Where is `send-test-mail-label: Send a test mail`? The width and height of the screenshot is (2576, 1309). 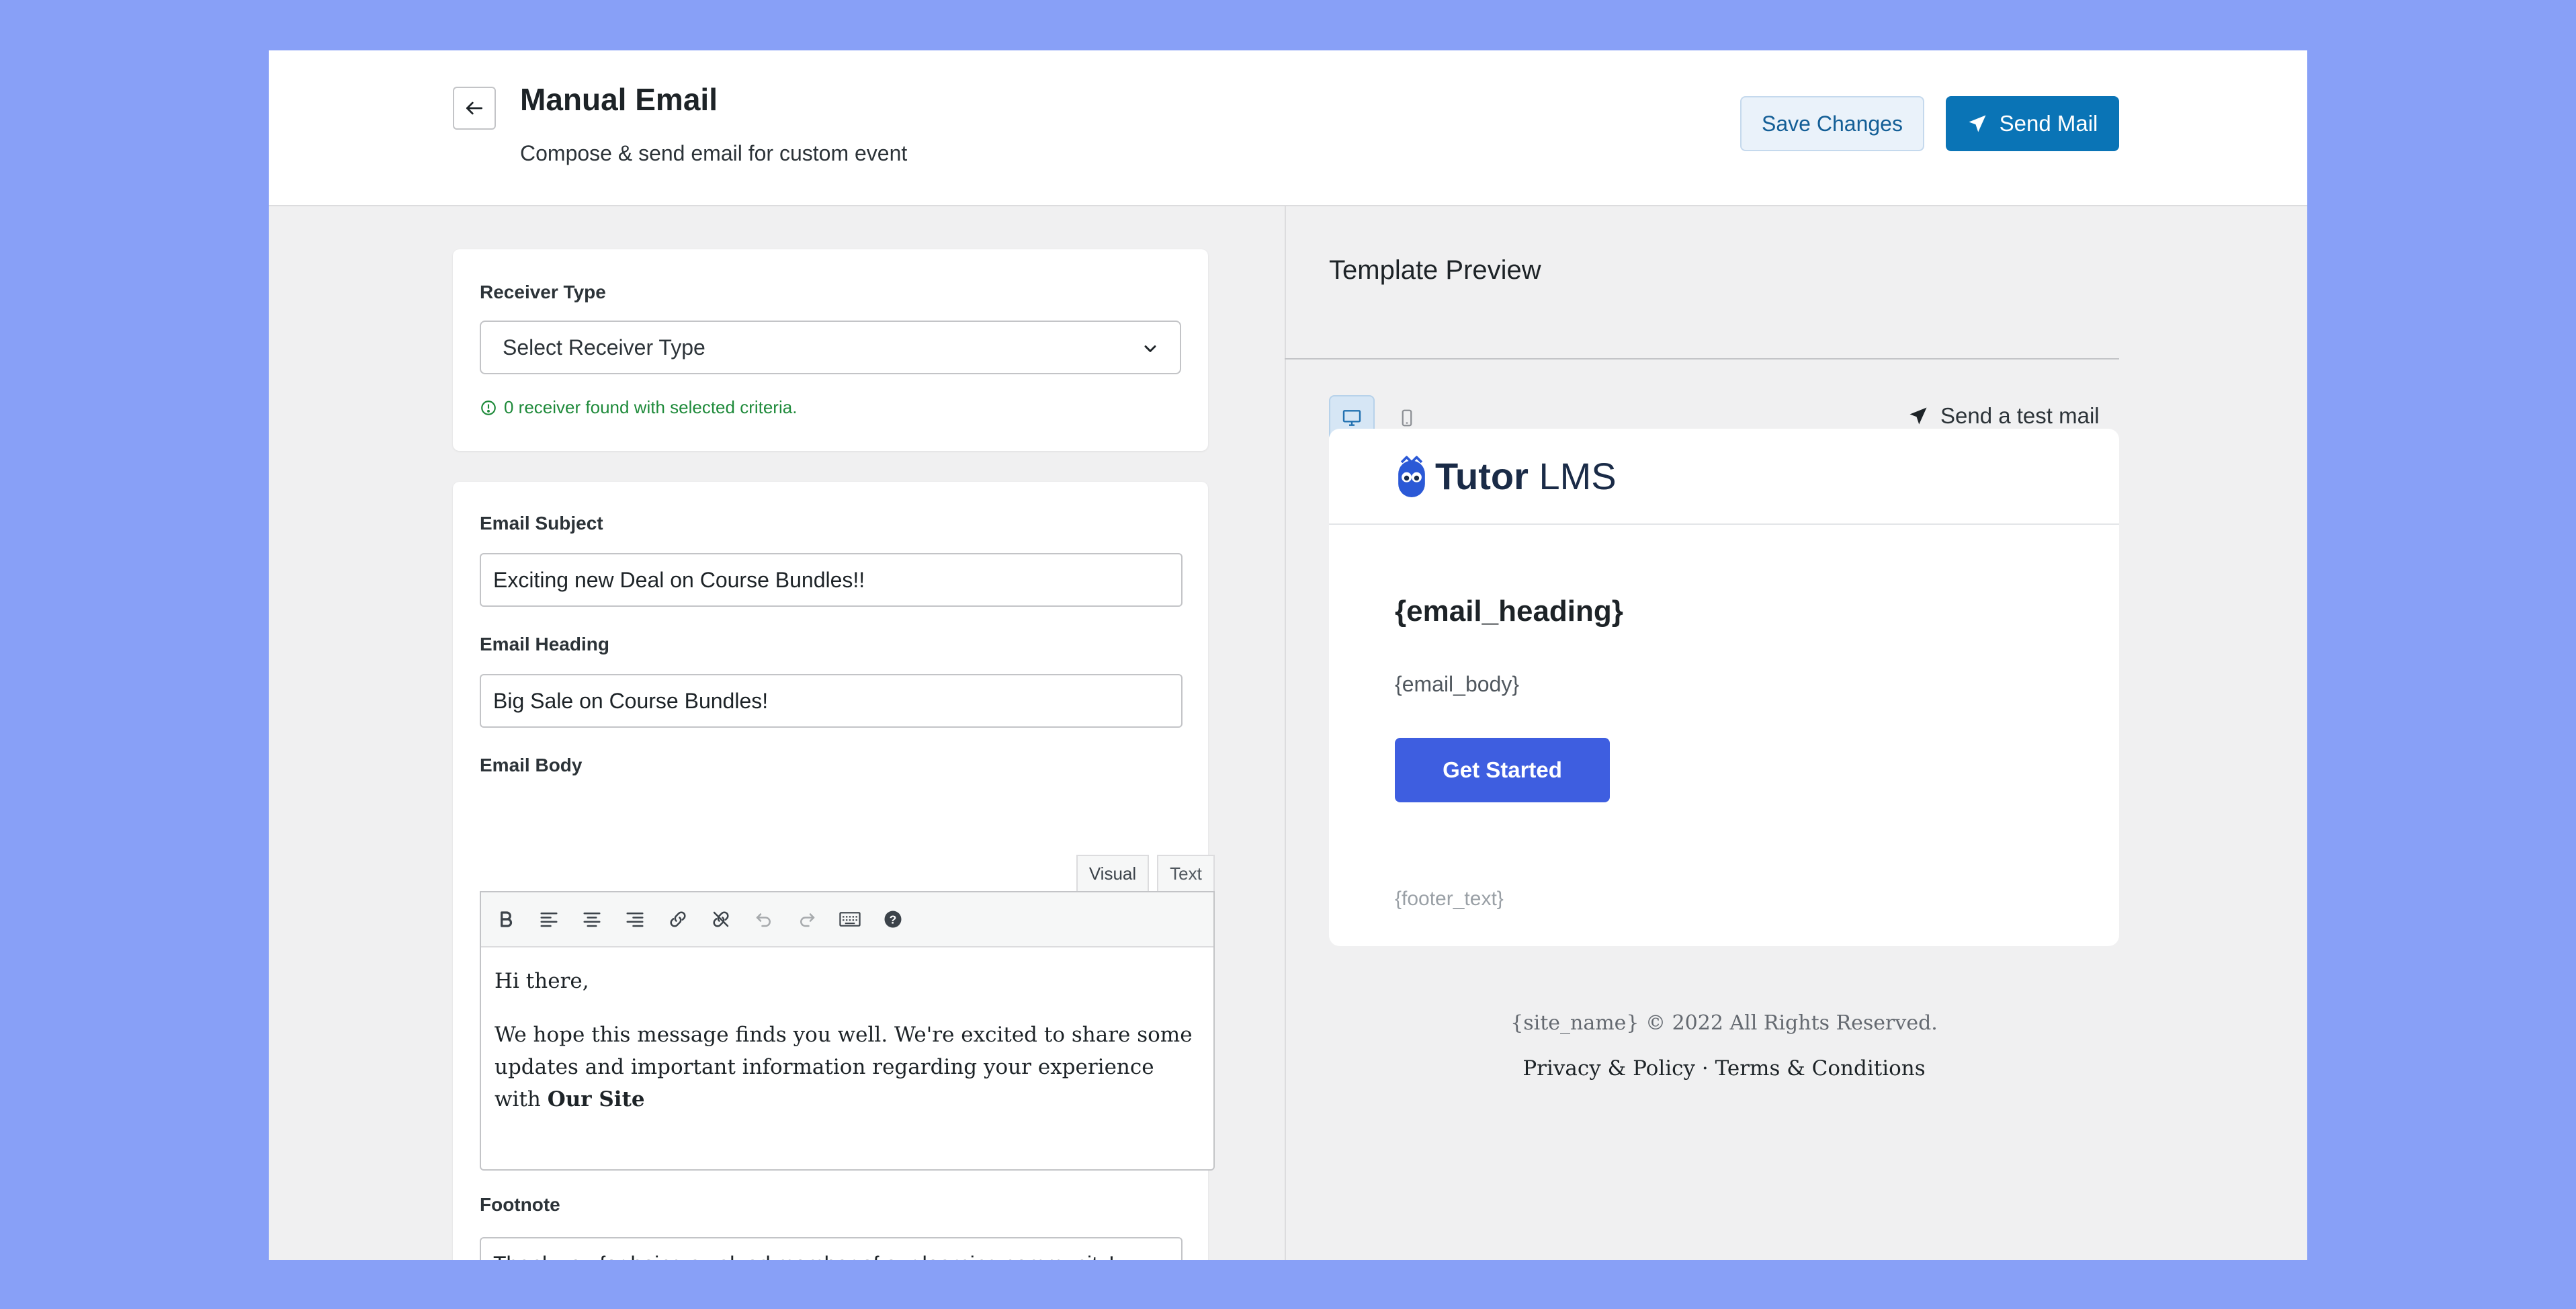 send-test-mail-label: Send a test mail is located at coordinates (2020, 415).